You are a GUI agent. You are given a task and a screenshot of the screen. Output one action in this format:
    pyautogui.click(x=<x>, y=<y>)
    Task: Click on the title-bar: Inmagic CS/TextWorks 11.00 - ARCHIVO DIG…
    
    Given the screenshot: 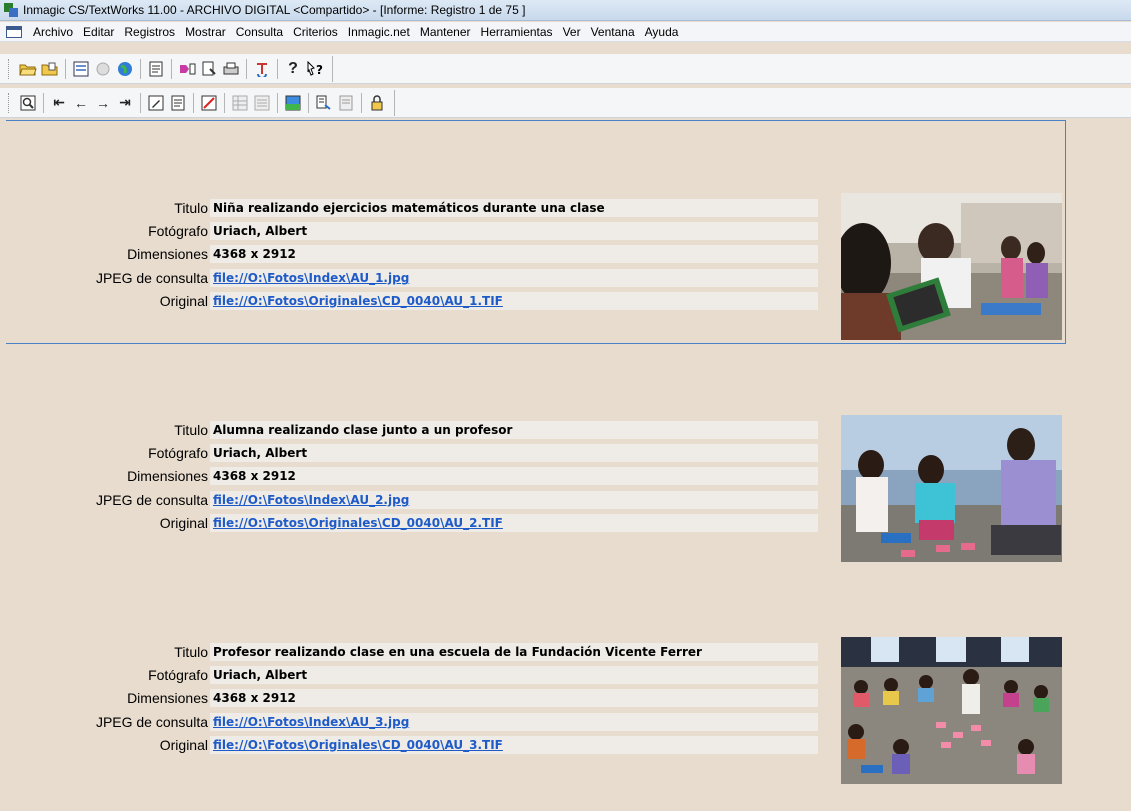 What is the action you would take?
    pyautogui.click(x=565, y=10)
    